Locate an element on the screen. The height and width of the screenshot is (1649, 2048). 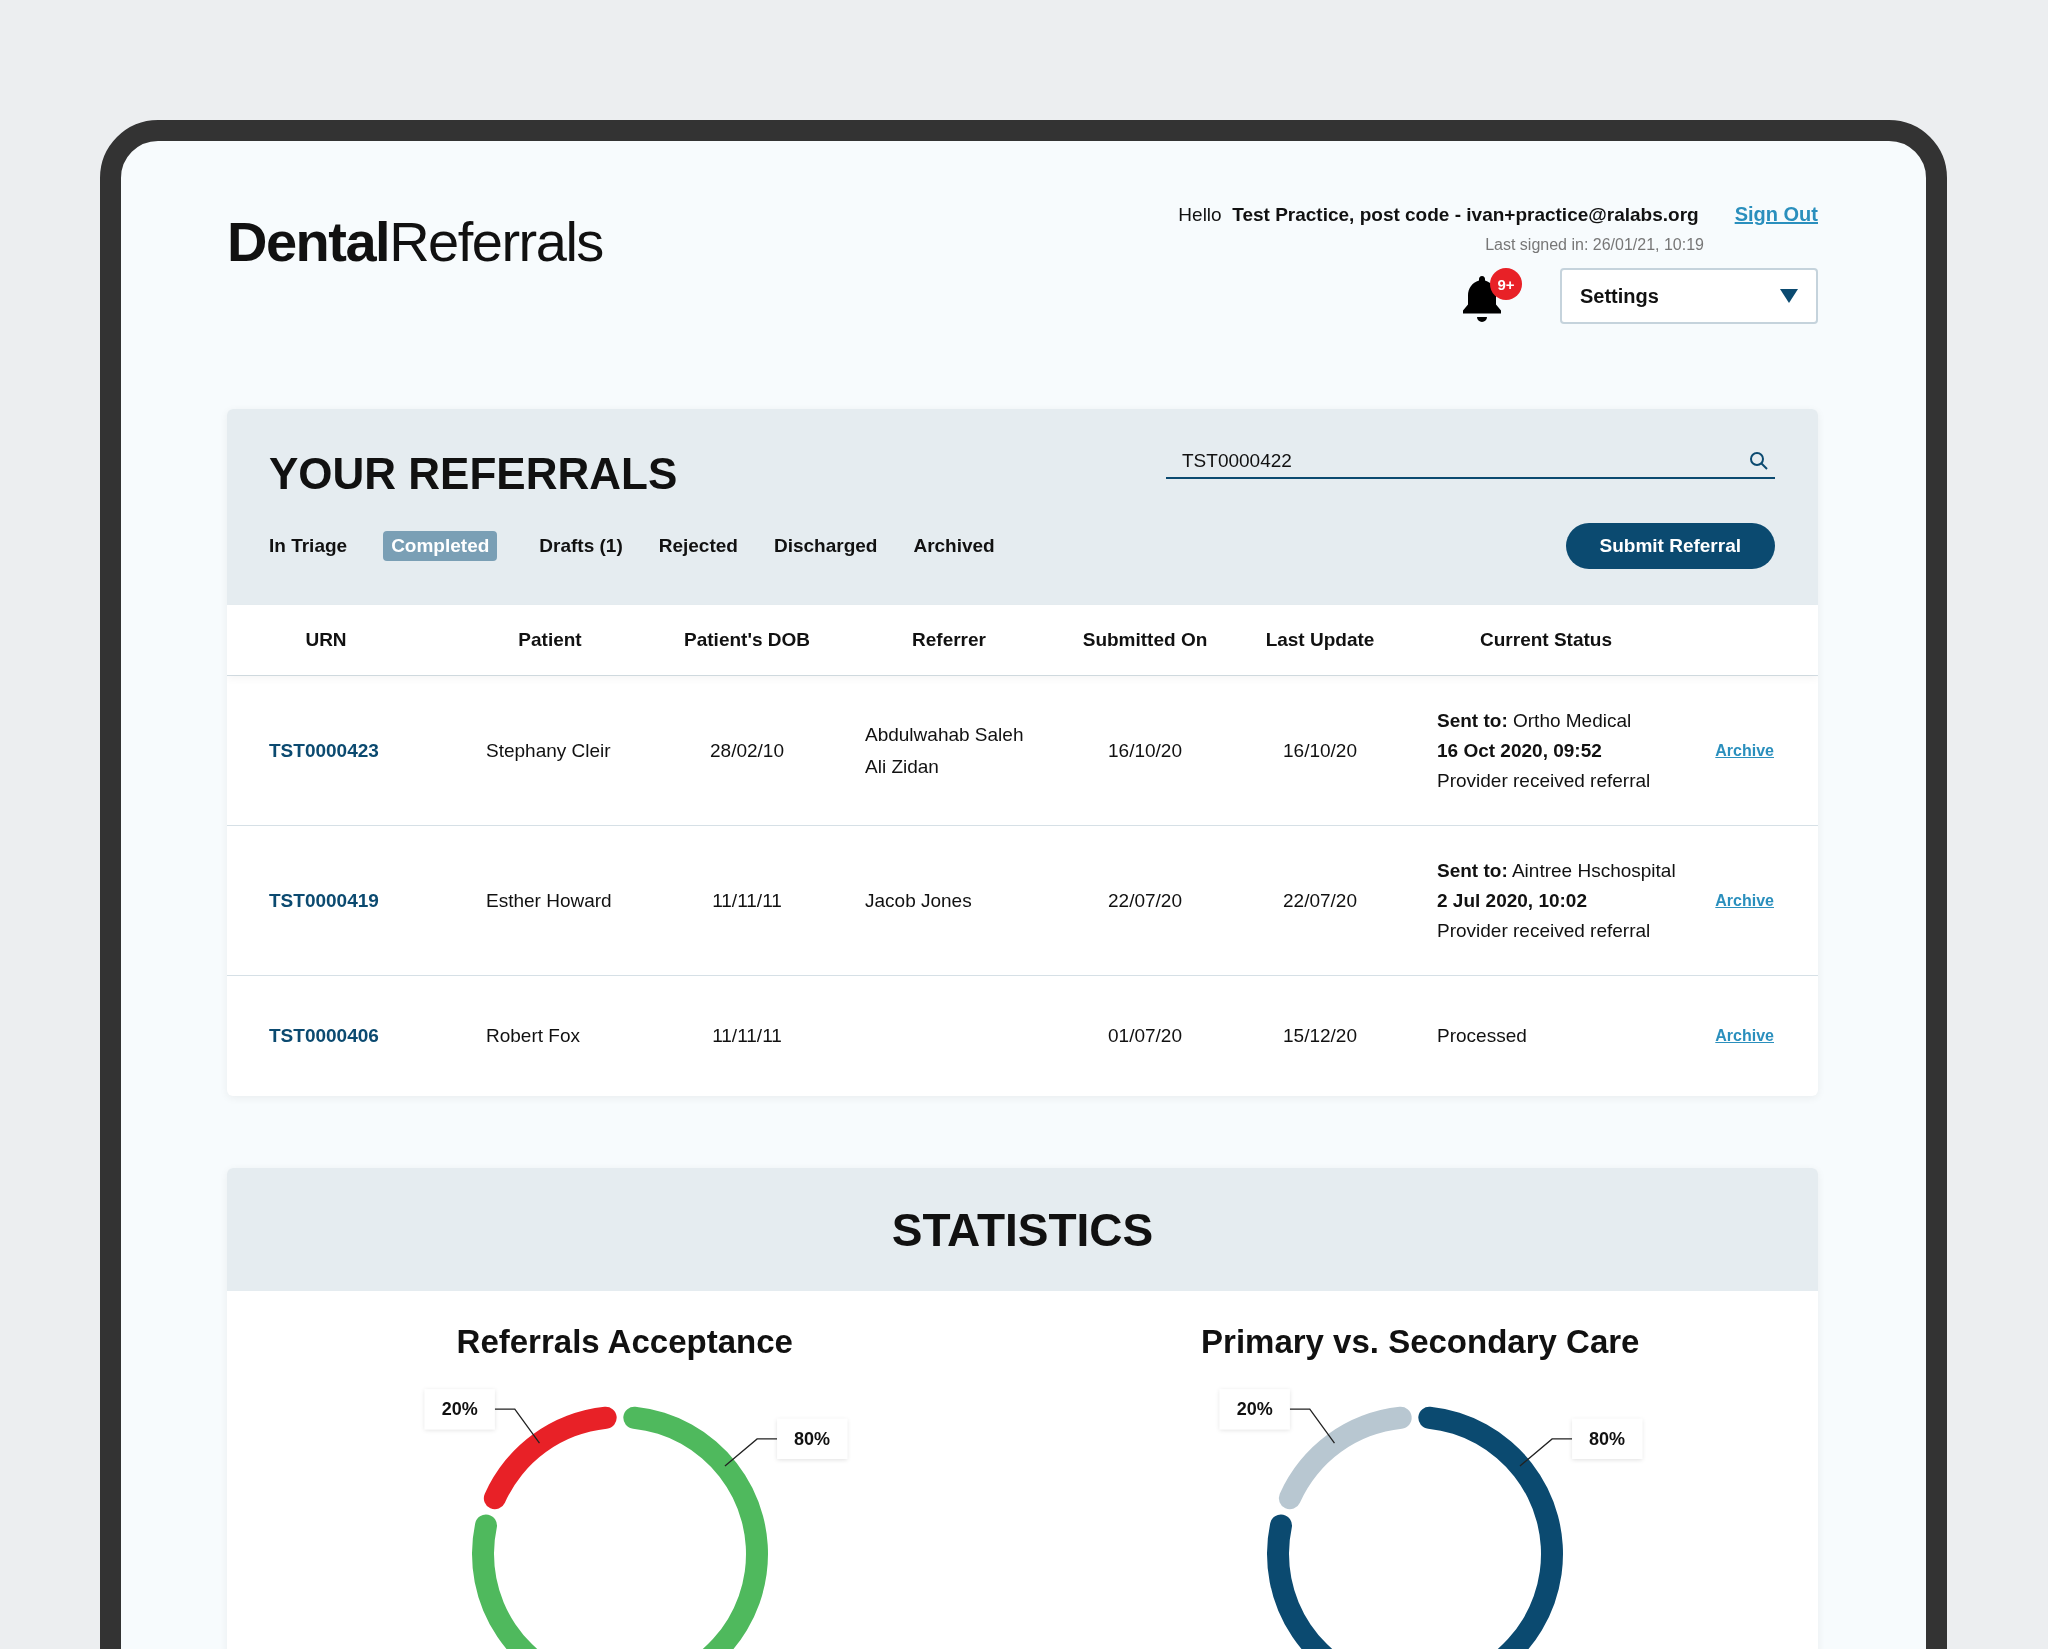
chart-title: Primary vs. Secondary Care is located at coordinates (1420, 1342).